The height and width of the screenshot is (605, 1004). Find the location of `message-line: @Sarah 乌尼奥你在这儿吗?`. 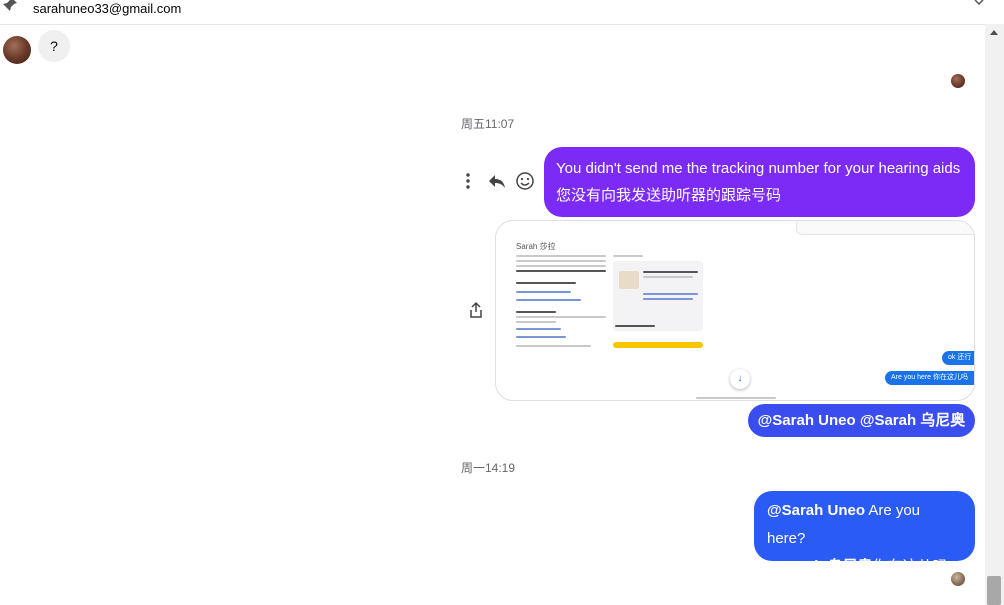

message-line: @Sarah 乌尼奥你在这儿吗? is located at coordinates (864, 567).